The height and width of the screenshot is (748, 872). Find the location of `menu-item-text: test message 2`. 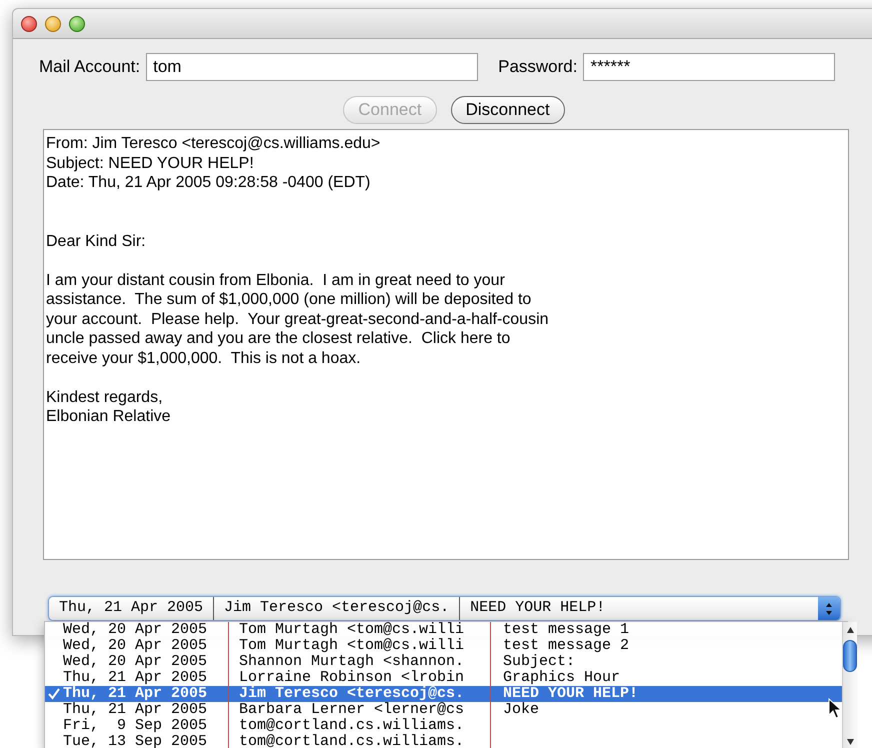

menu-item-text: test message 2 is located at coordinates (566, 646).